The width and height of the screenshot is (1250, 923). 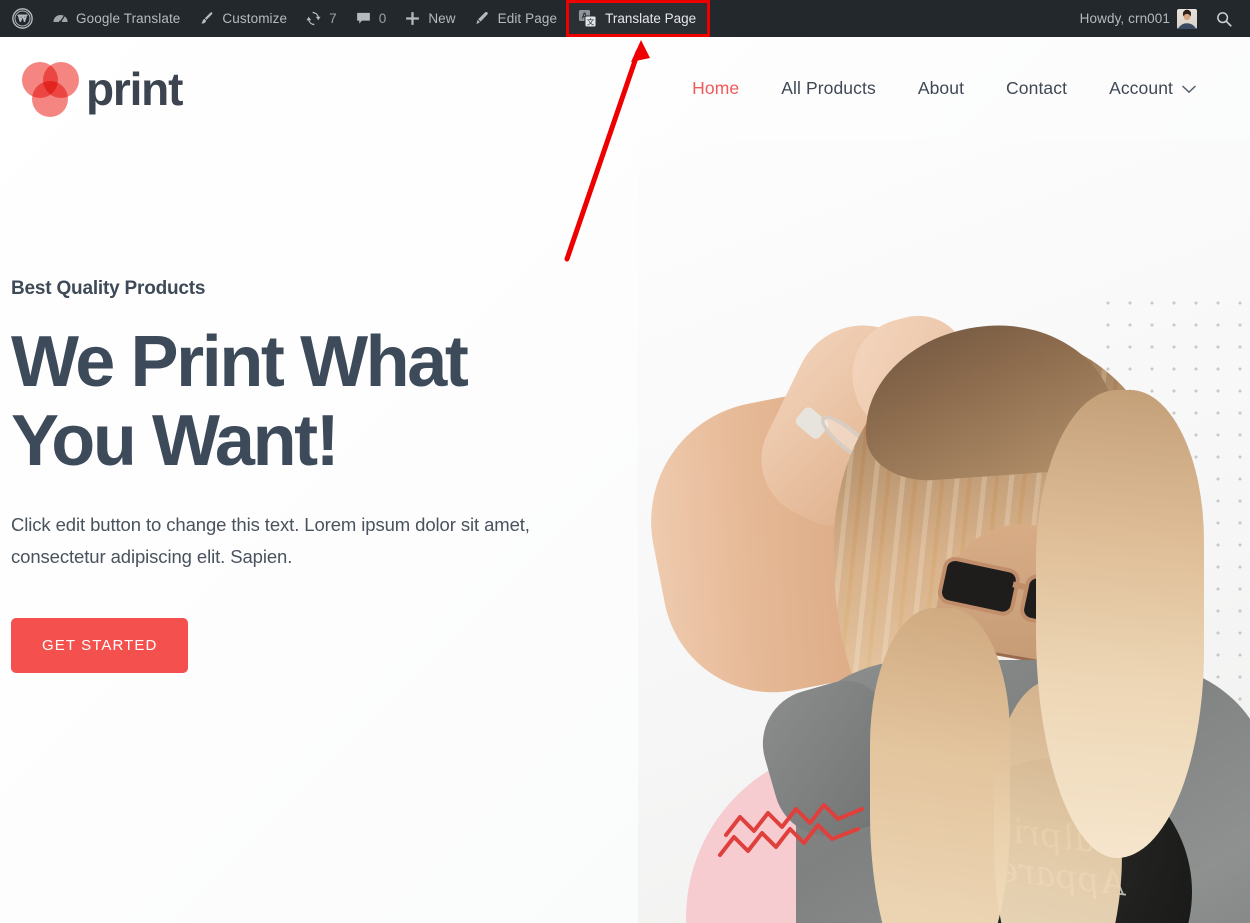 What do you see at coordinates (313, 18) in the screenshot?
I see `update-icon` at bounding box center [313, 18].